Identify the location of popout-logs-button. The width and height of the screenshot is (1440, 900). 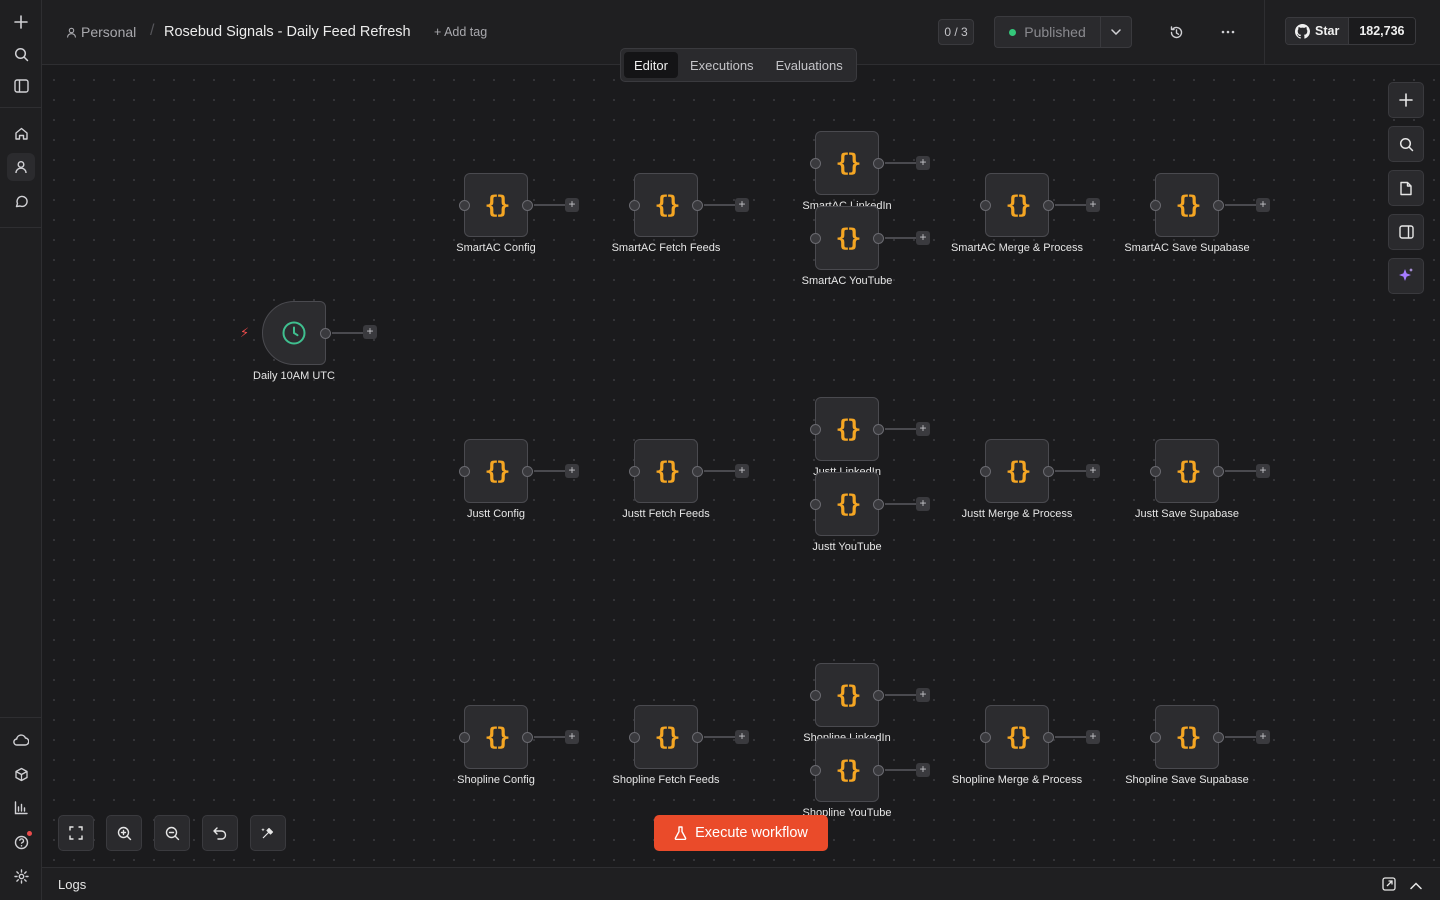
(1390, 885).